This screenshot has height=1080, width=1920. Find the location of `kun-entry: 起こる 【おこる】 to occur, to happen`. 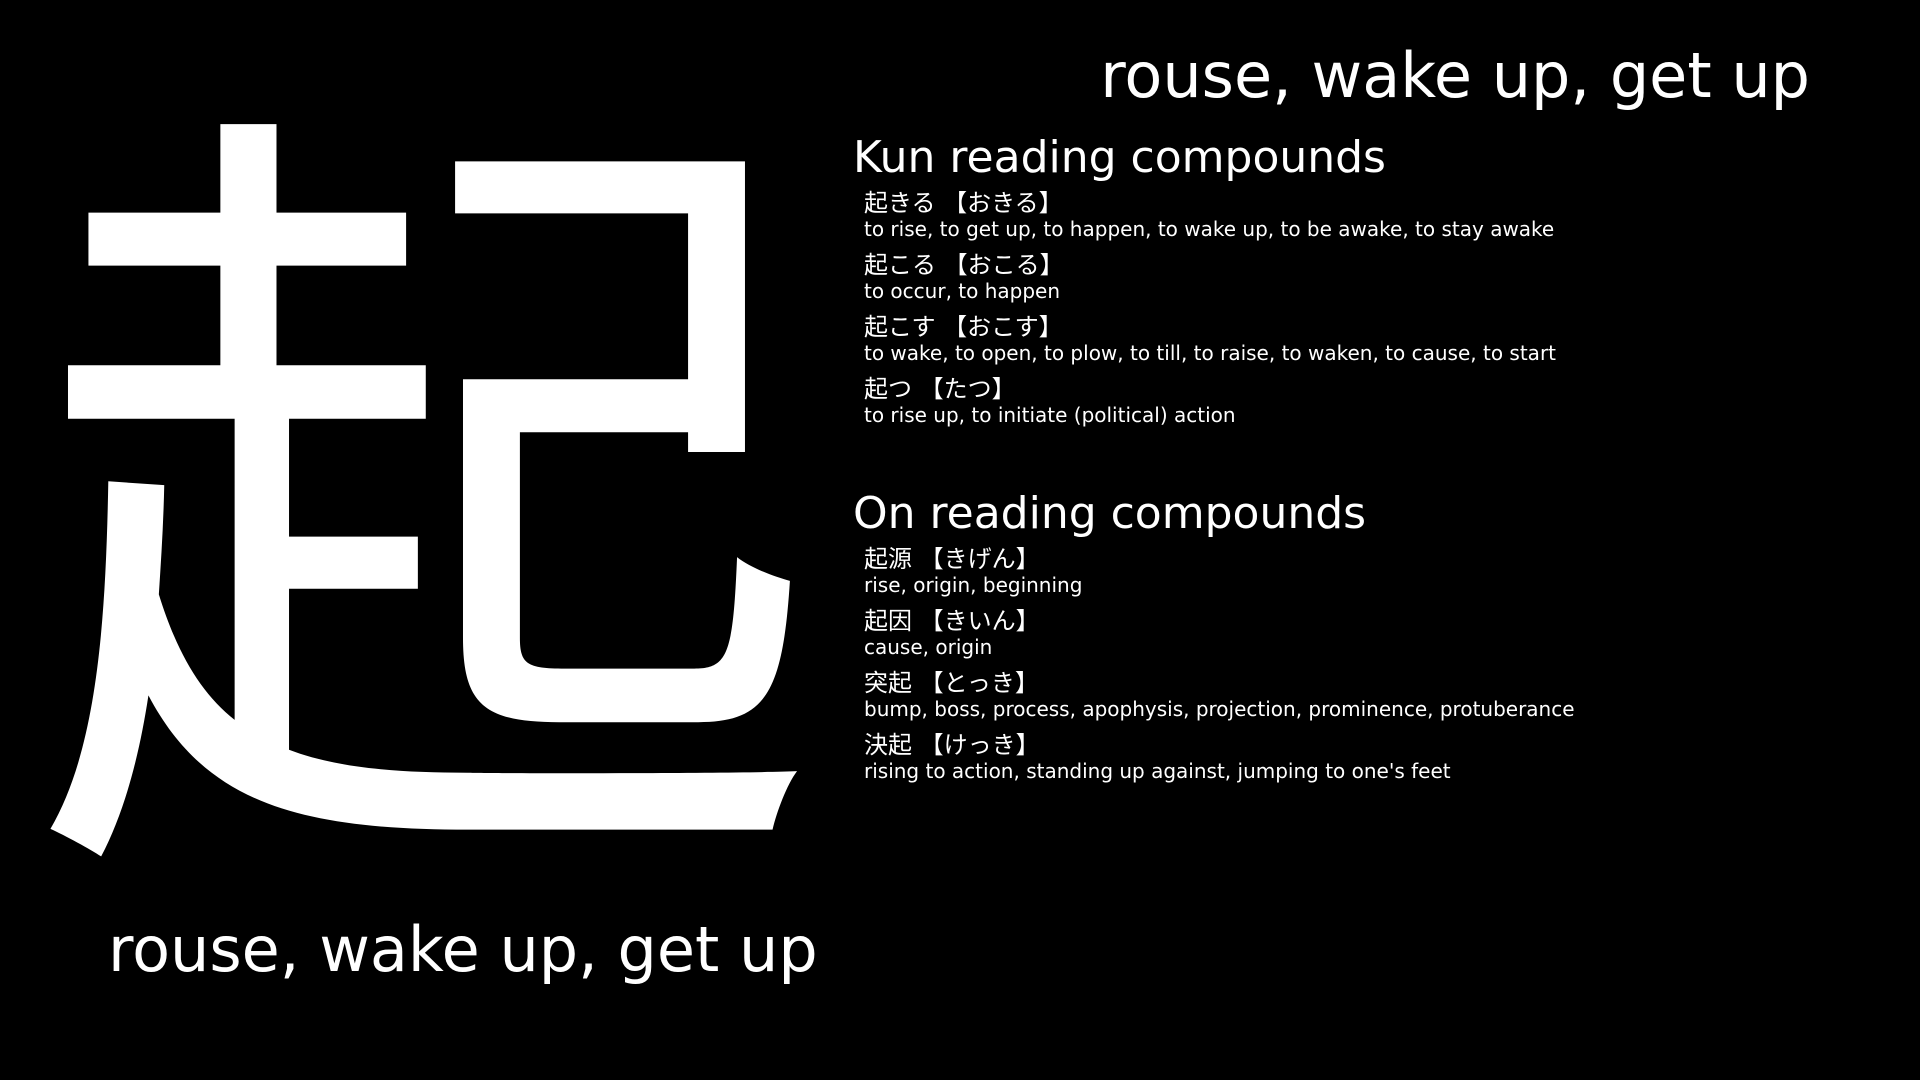

kun-entry: 起こる 【おこる】 to occur, to happen is located at coordinates (1378, 276).